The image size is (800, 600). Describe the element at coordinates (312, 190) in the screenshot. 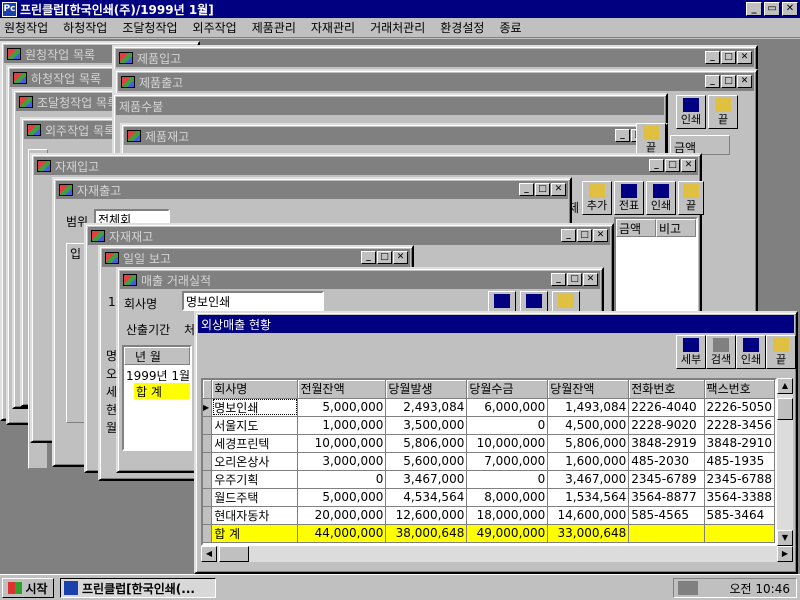

I see `window-titlebar: 자재출고 _ □ ✕` at that location.